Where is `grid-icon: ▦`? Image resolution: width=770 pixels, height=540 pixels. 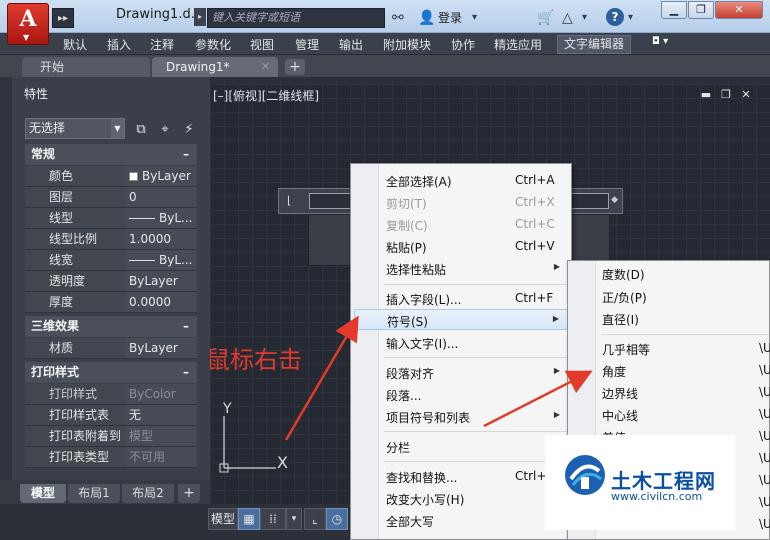 grid-icon: ▦ is located at coordinates (249, 519).